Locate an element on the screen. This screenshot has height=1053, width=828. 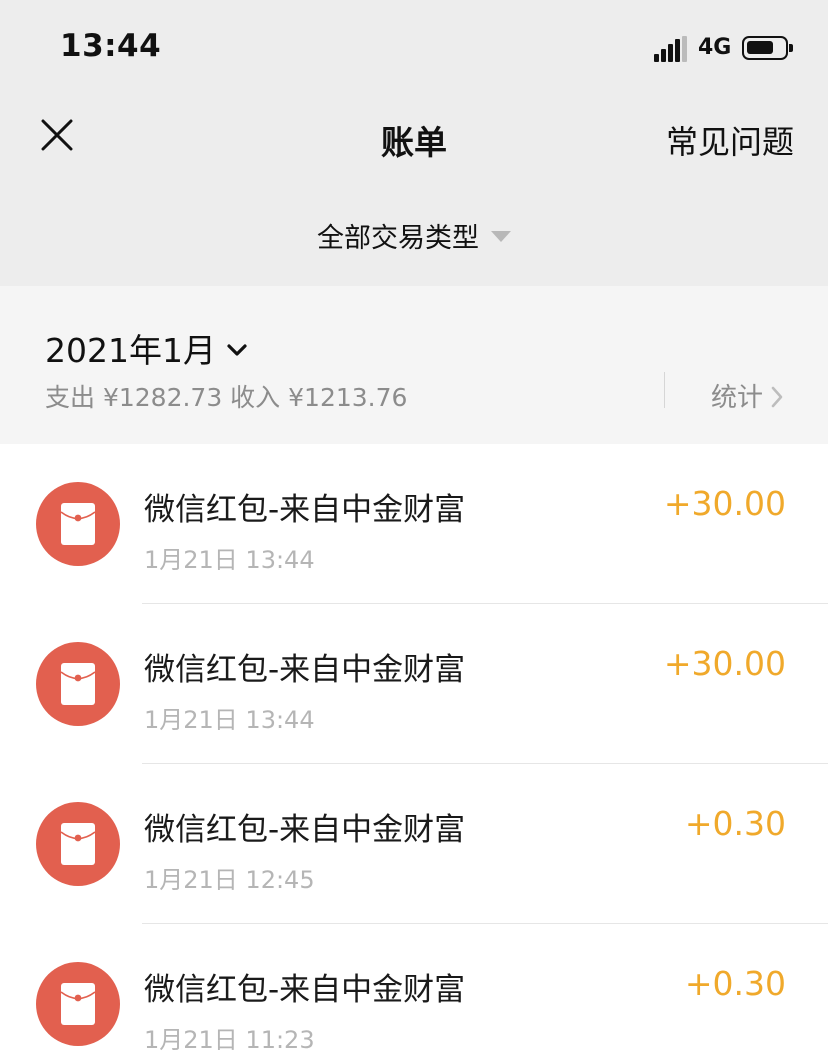
faq-button: 常见问题 is located at coordinates (730, 140).